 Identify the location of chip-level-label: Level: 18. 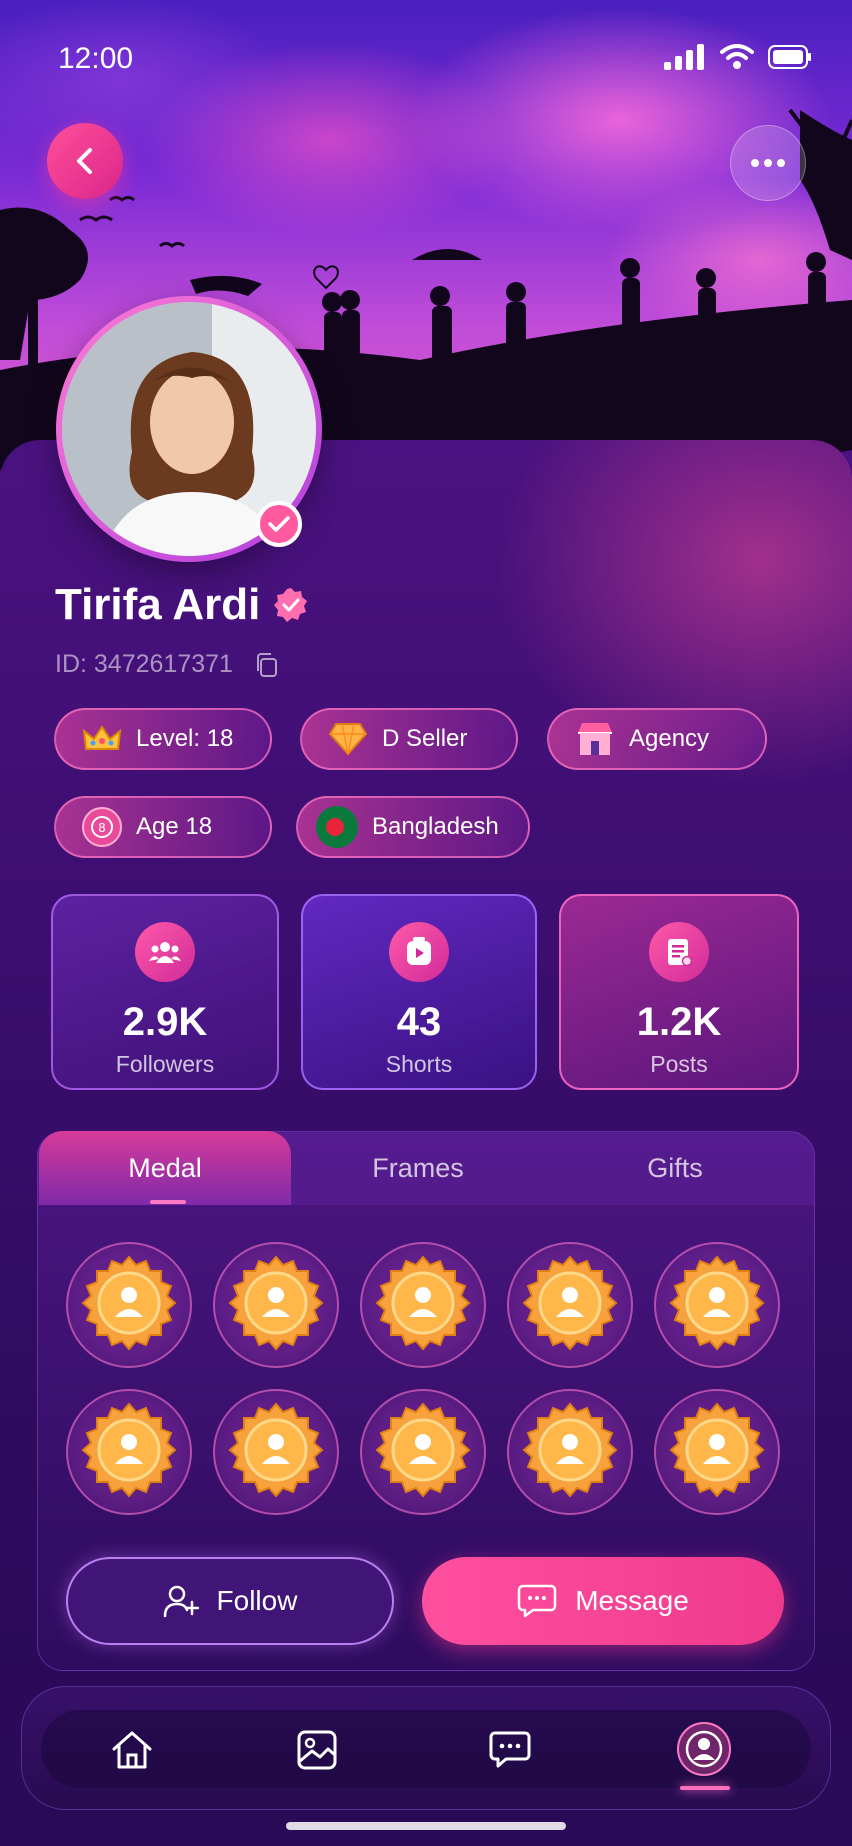
(185, 738).